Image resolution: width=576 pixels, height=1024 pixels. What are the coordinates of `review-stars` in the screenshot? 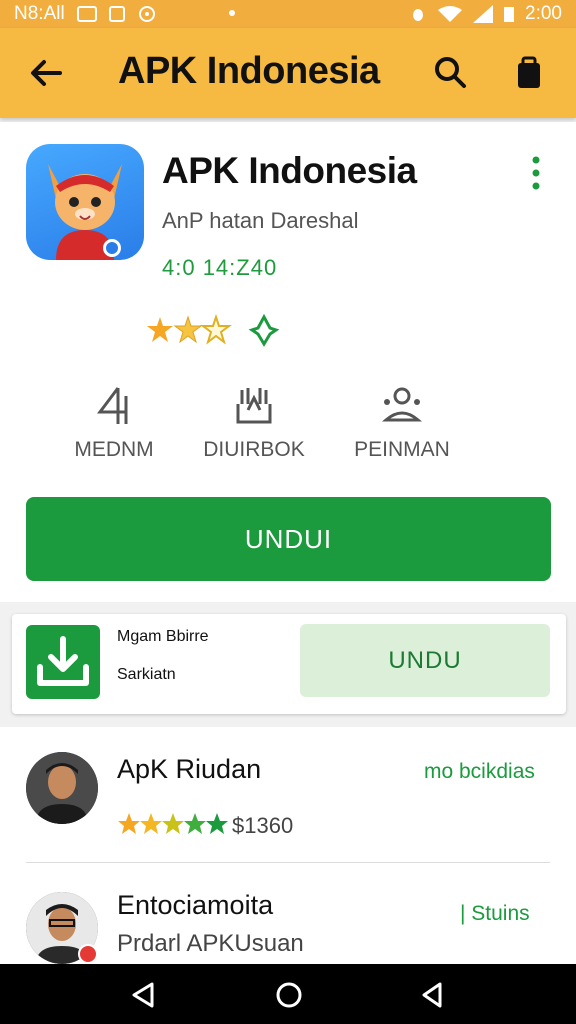 It's located at (173, 823).